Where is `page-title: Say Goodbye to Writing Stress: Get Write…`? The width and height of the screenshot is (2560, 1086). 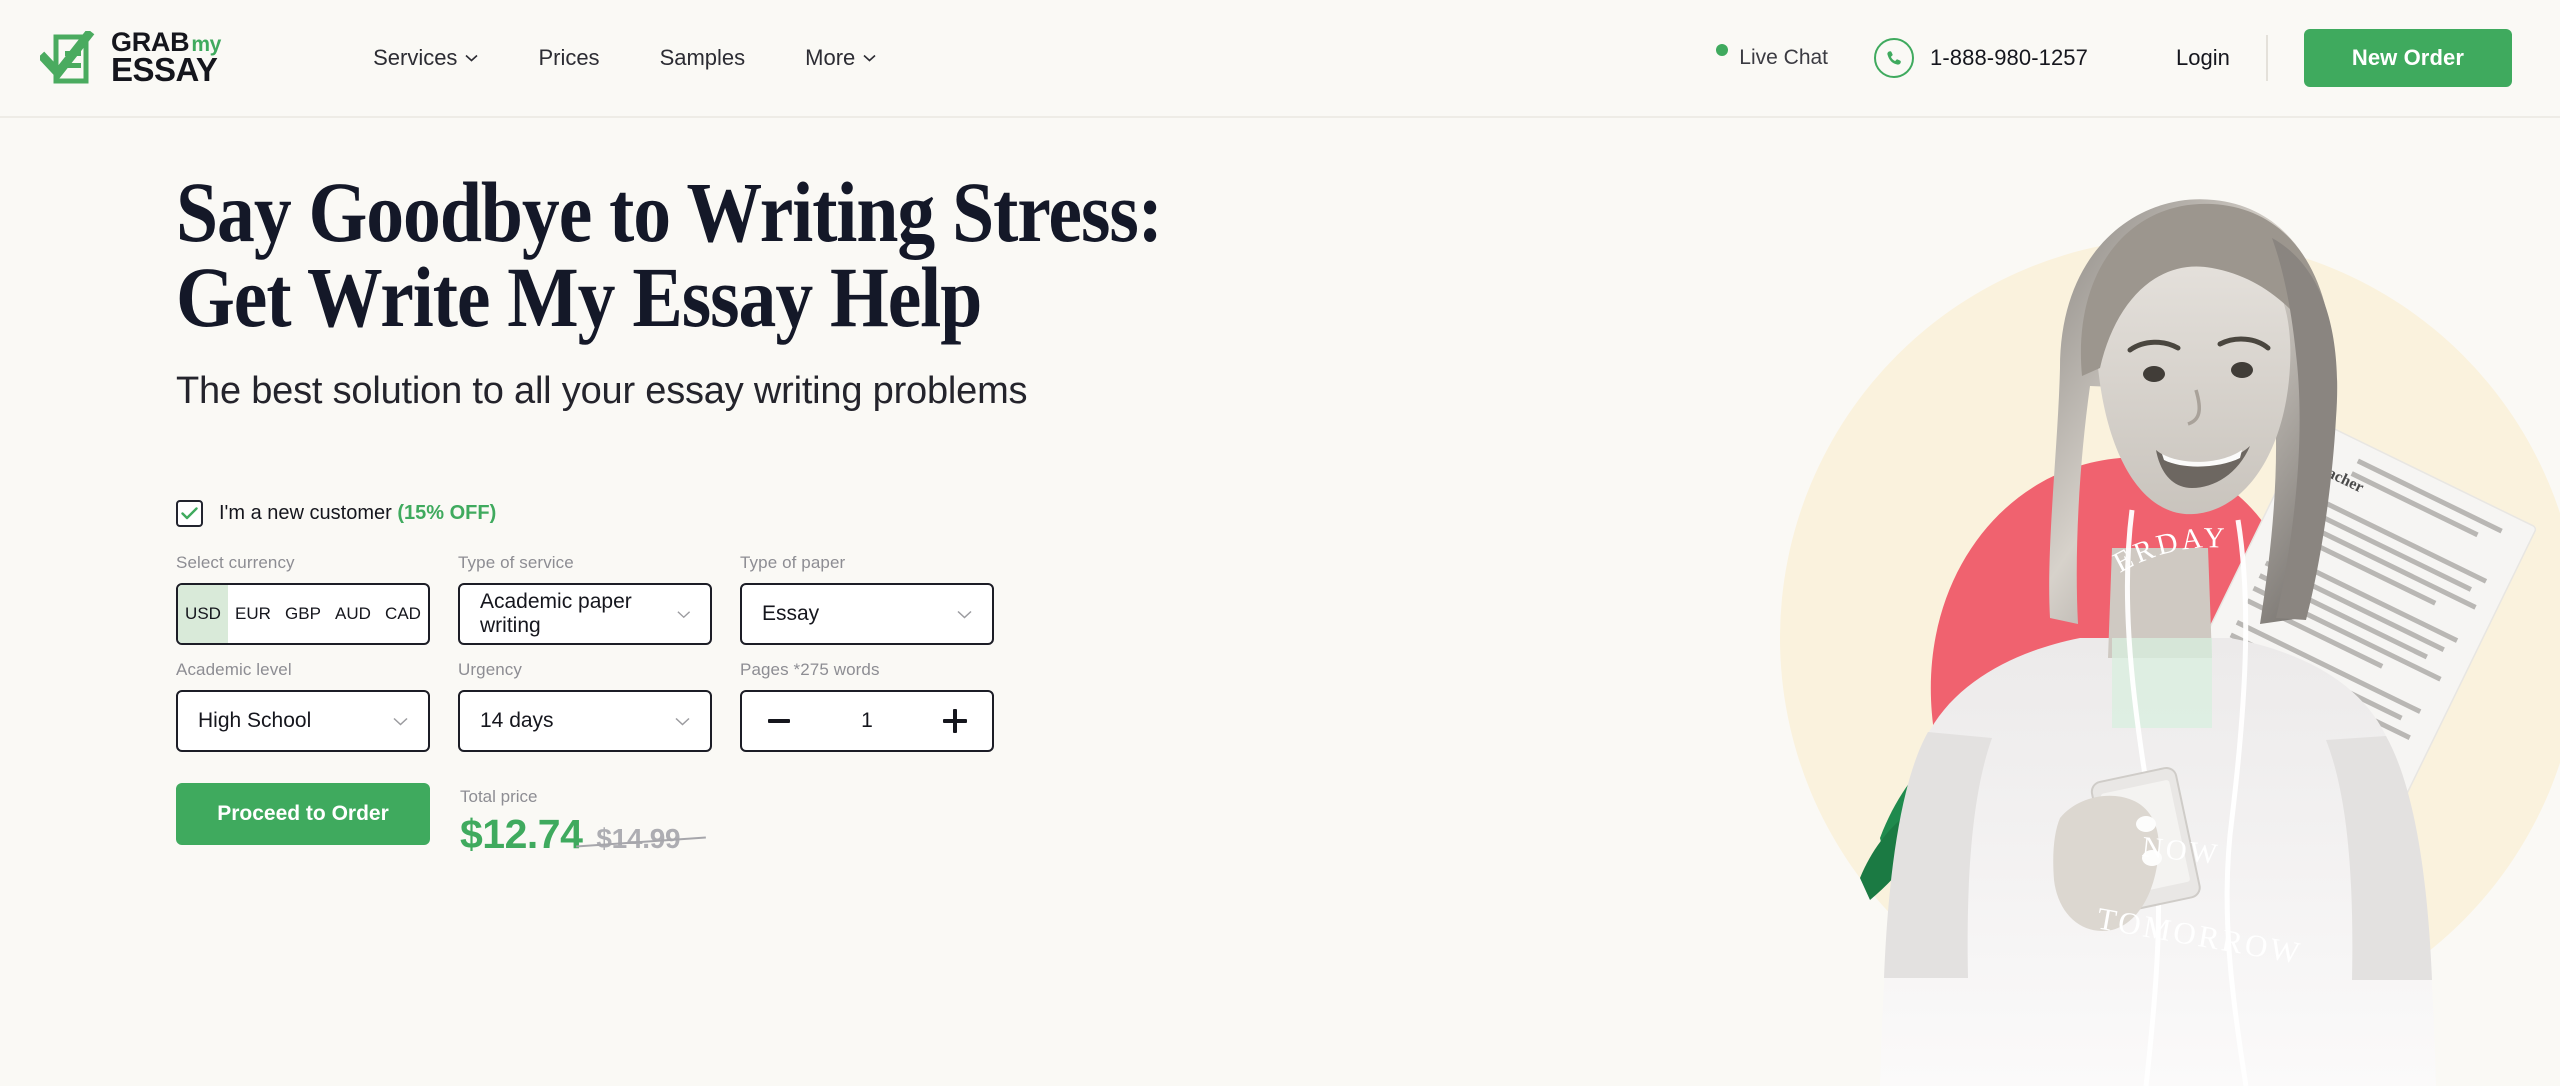
page-title: Say Goodbye to Writing Stress: Get Write… is located at coordinates (846, 257).